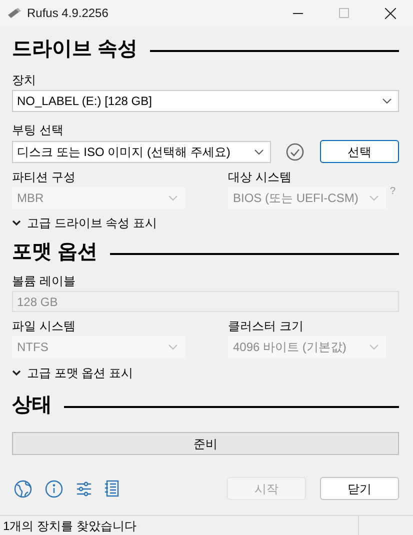  What do you see at coordinates (75, 49) in the screenshot?
I see `section-heading: 드라이브 속성` at bounding box center [75, 49].